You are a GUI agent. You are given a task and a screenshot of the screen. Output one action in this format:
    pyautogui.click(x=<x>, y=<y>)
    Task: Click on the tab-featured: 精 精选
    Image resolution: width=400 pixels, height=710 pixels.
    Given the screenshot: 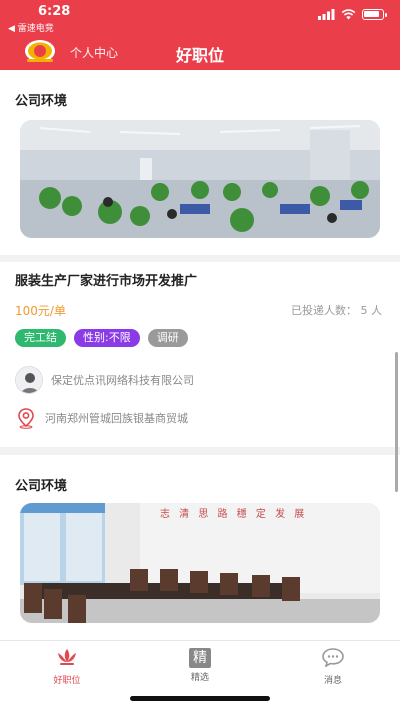 What is the action you would take?
    pyautogui.click(x=200, y=665)
    